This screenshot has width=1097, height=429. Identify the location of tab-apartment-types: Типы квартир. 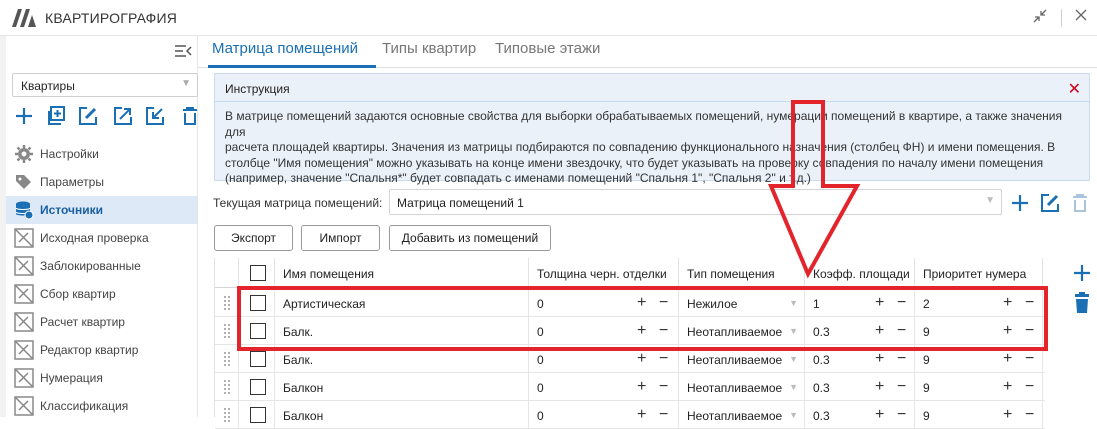
(429, 48).